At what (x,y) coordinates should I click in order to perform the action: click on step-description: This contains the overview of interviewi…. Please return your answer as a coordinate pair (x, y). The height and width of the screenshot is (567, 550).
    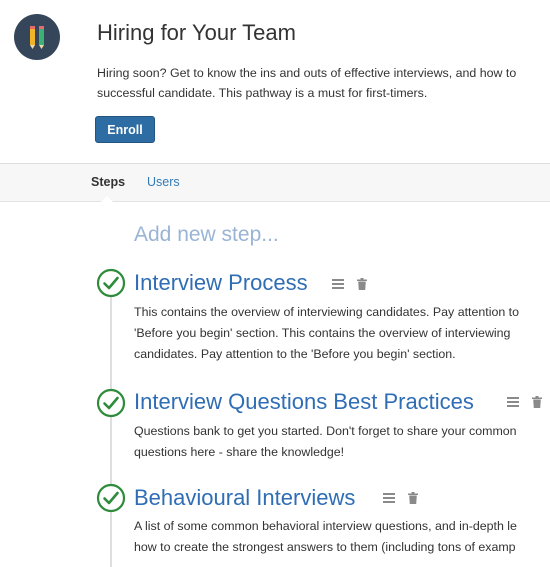
    Looking at the image, I should click on (342, 333).